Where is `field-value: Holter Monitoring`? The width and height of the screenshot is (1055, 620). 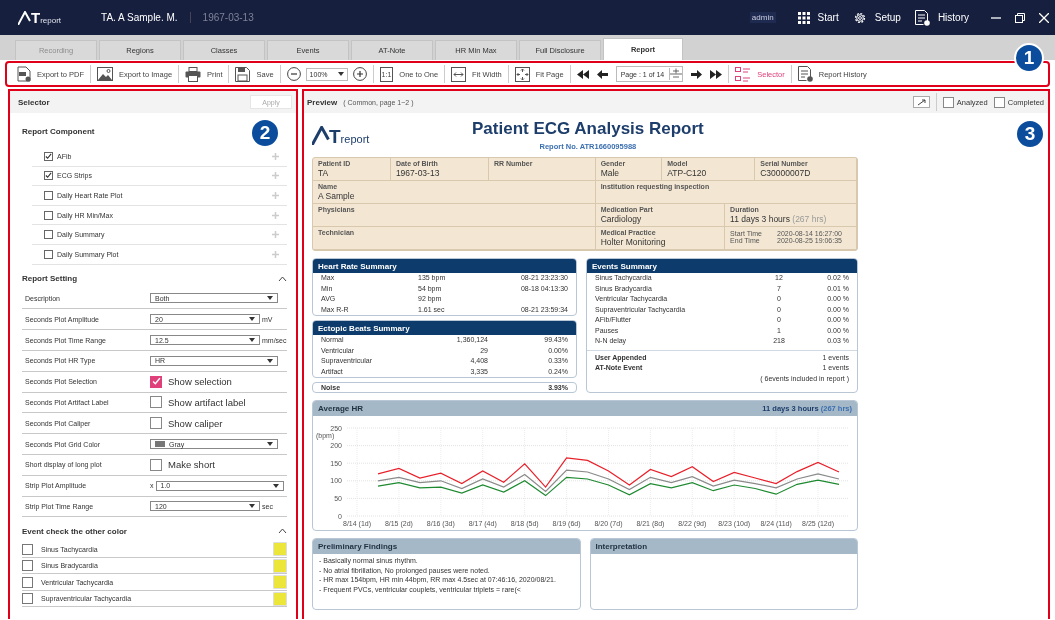 field-value: Holter Monitoring is located at coordinates (633, 242).